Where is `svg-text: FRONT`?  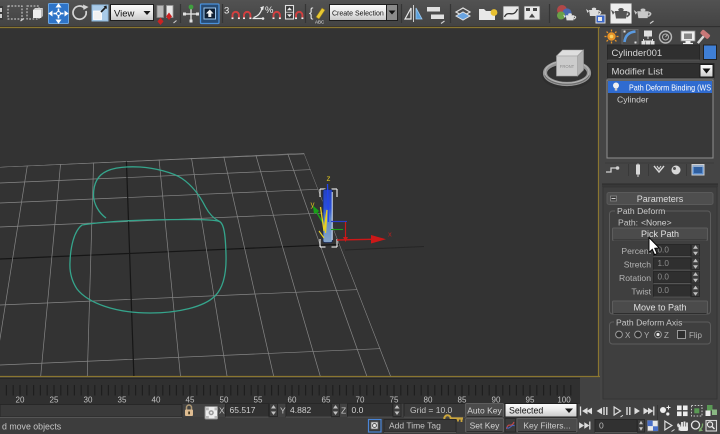
svg-text: FRONT is located at coordinates (567, 66).